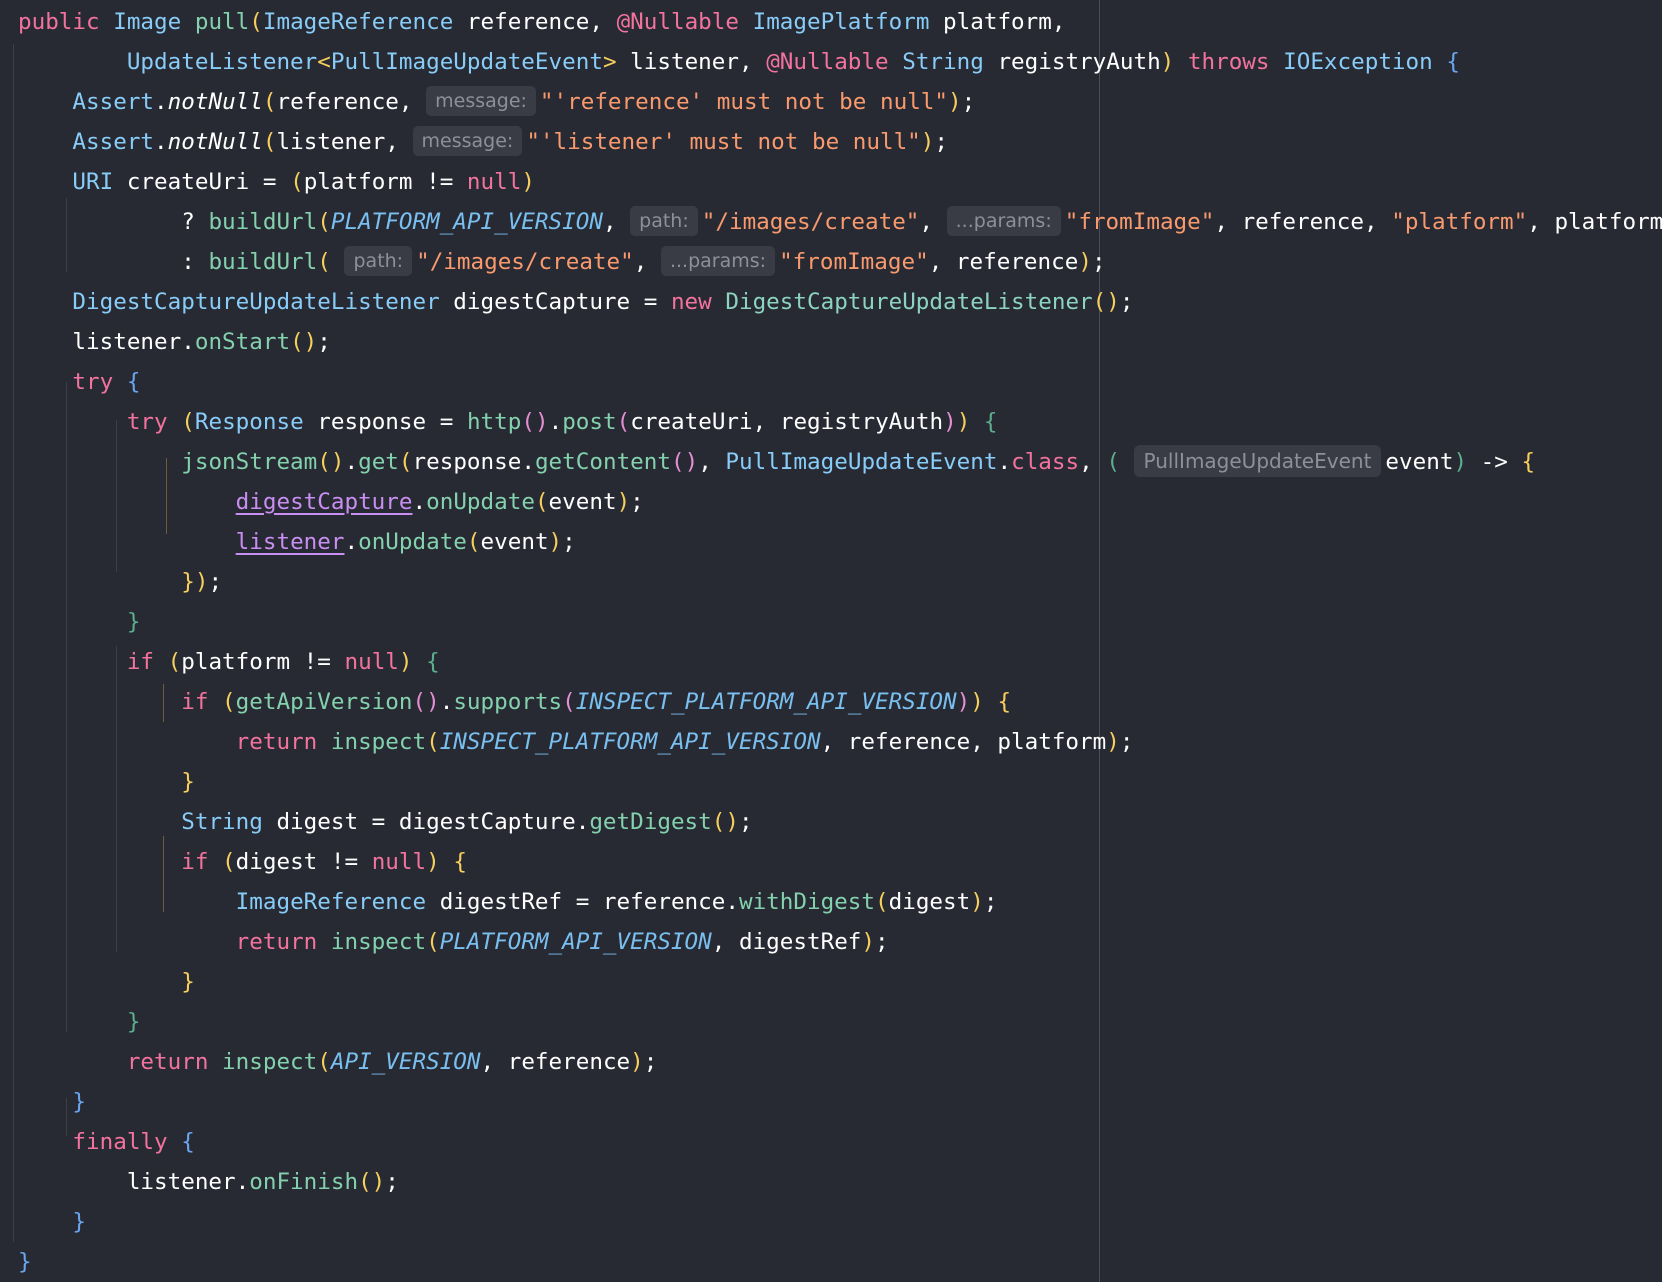 The image size is (1662, 1282). What do you see at coordinates (1365, 62) in the screenshot?
I see `code-token: IOException` at bounding box center [1365, 62].